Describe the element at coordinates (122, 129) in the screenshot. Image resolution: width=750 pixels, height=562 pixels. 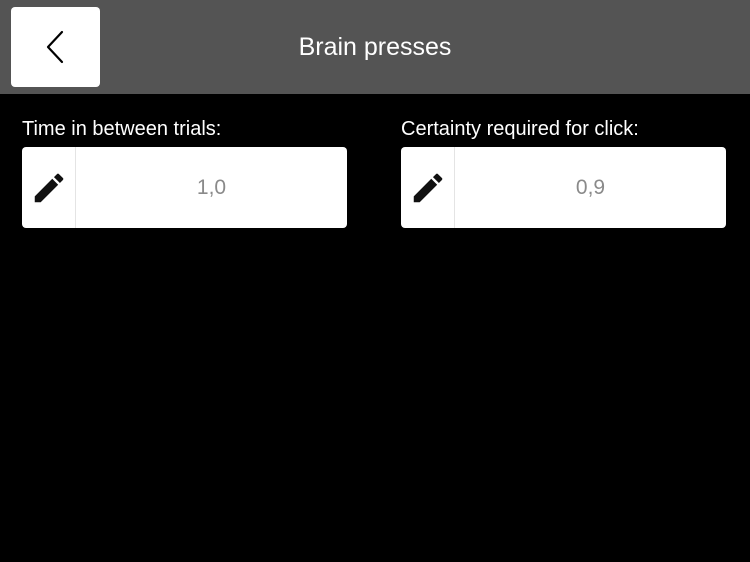
I see `setting-label: Time in between trials:` at that location.